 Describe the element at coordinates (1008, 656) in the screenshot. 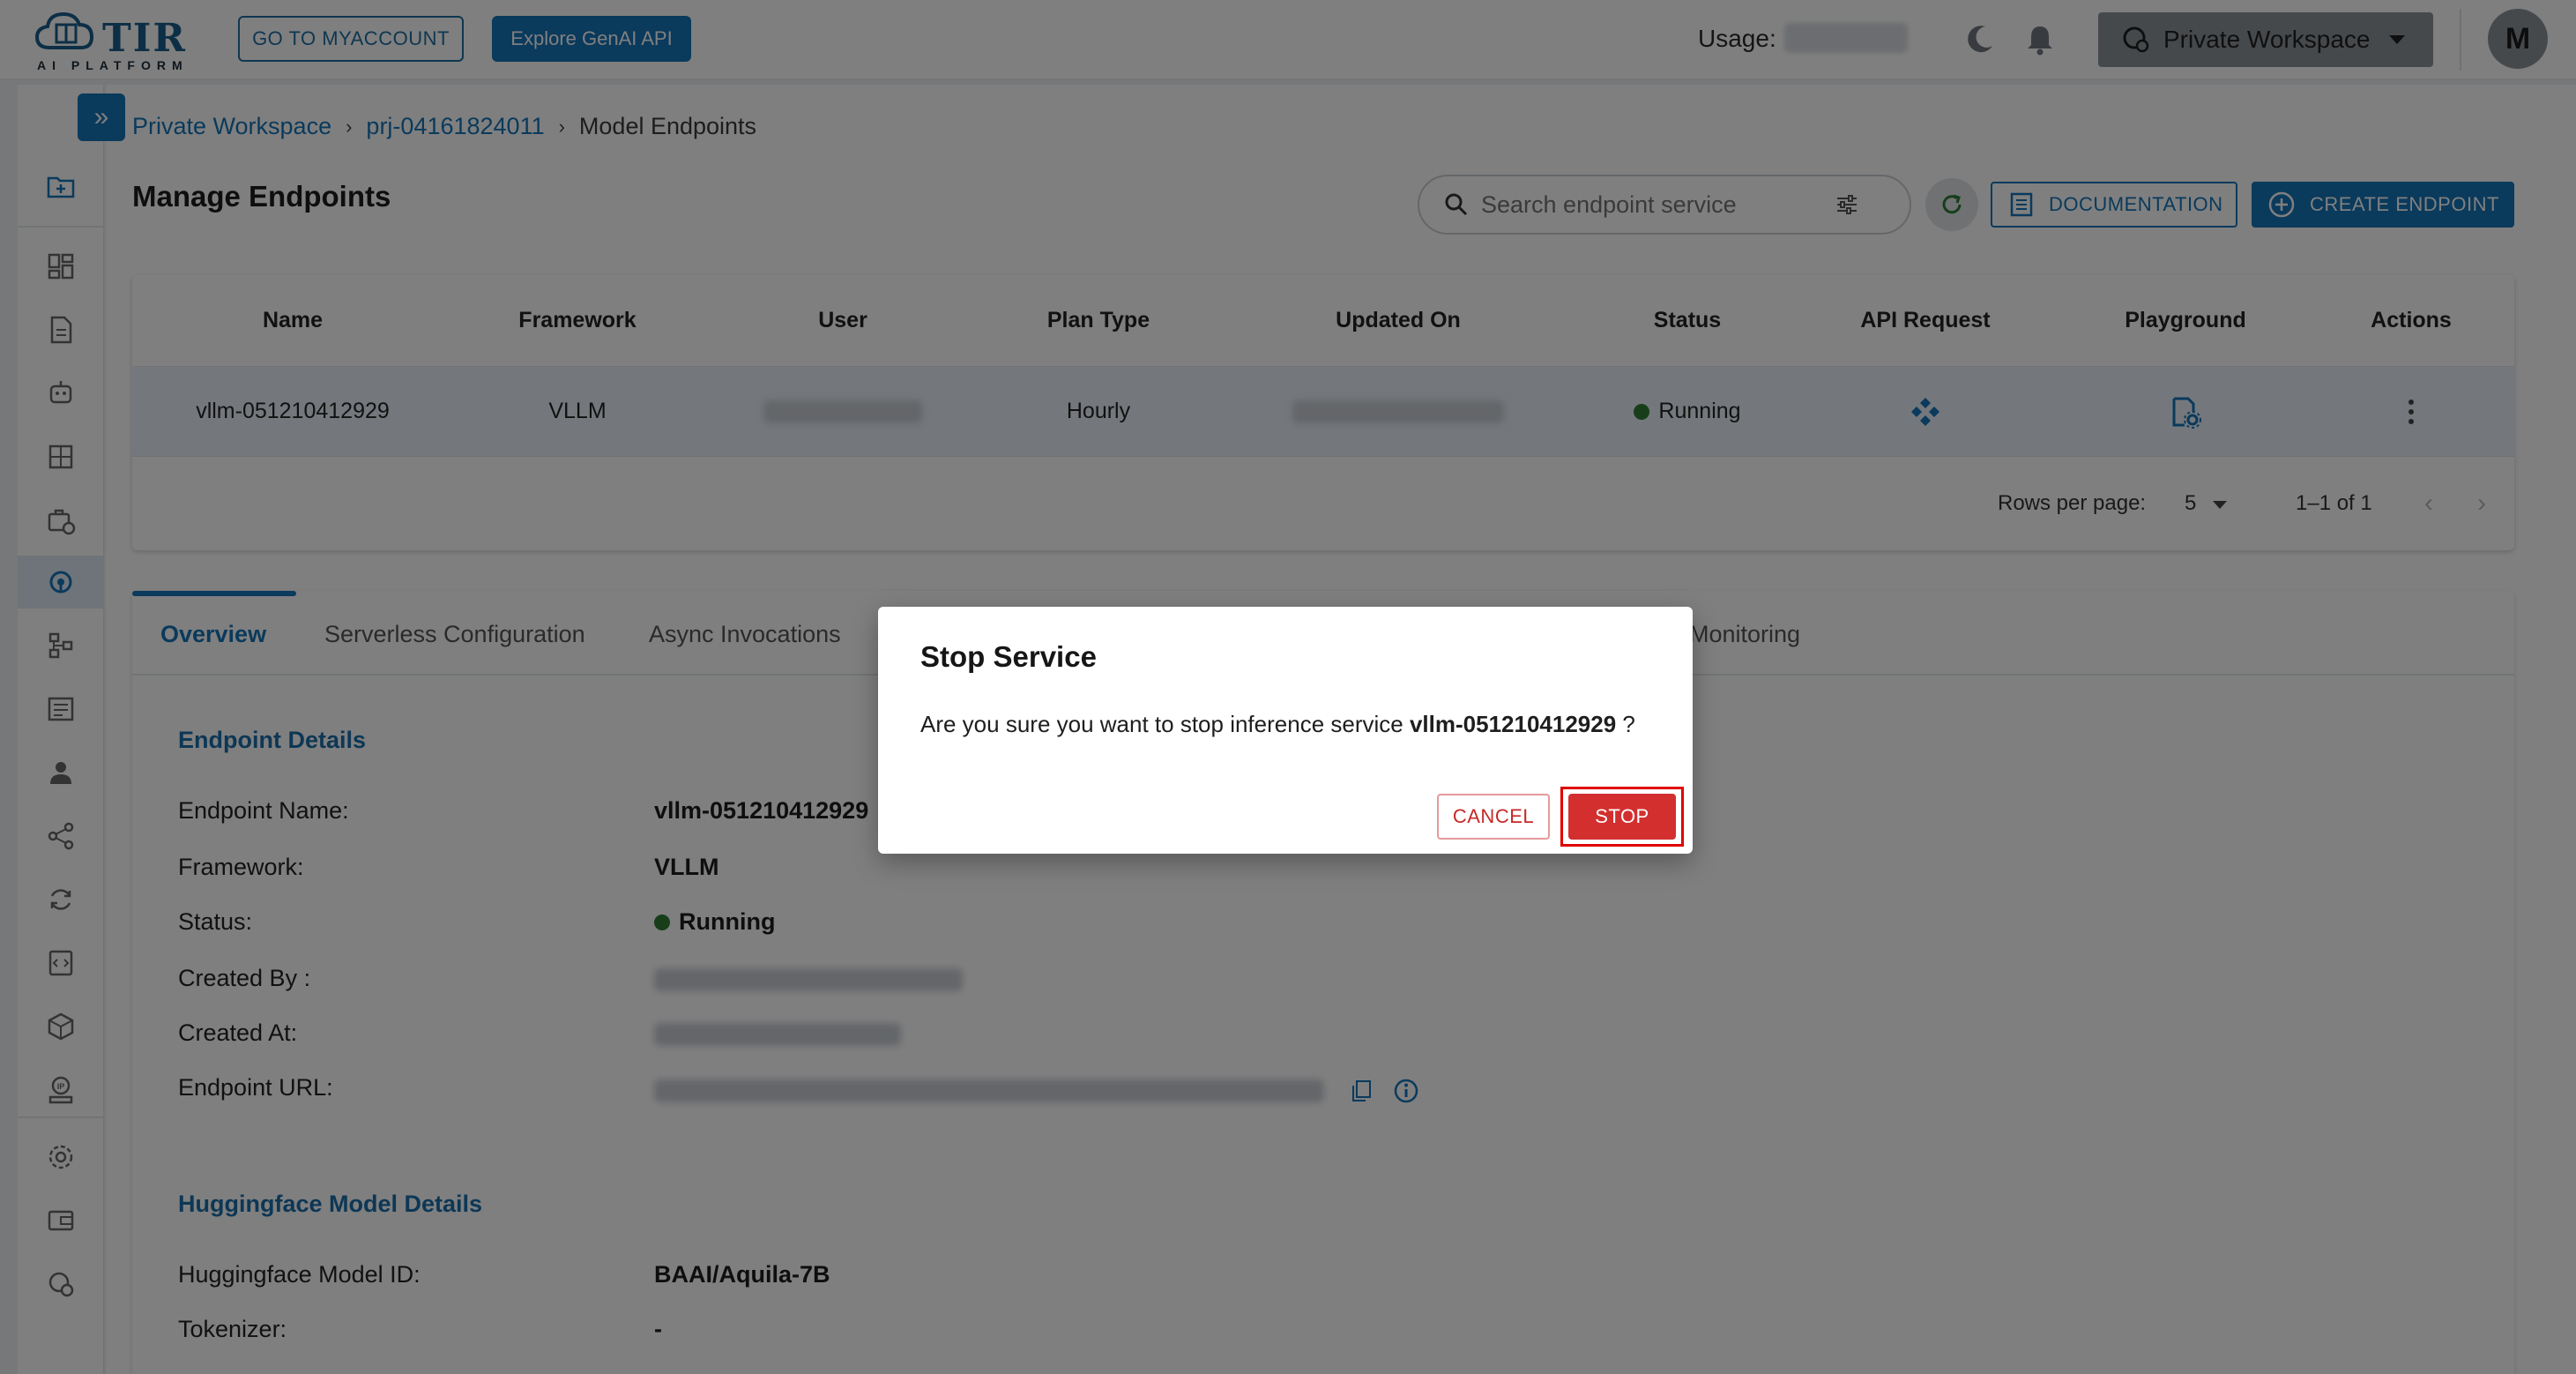

I see `dialog-title: Stop Service` at that location.